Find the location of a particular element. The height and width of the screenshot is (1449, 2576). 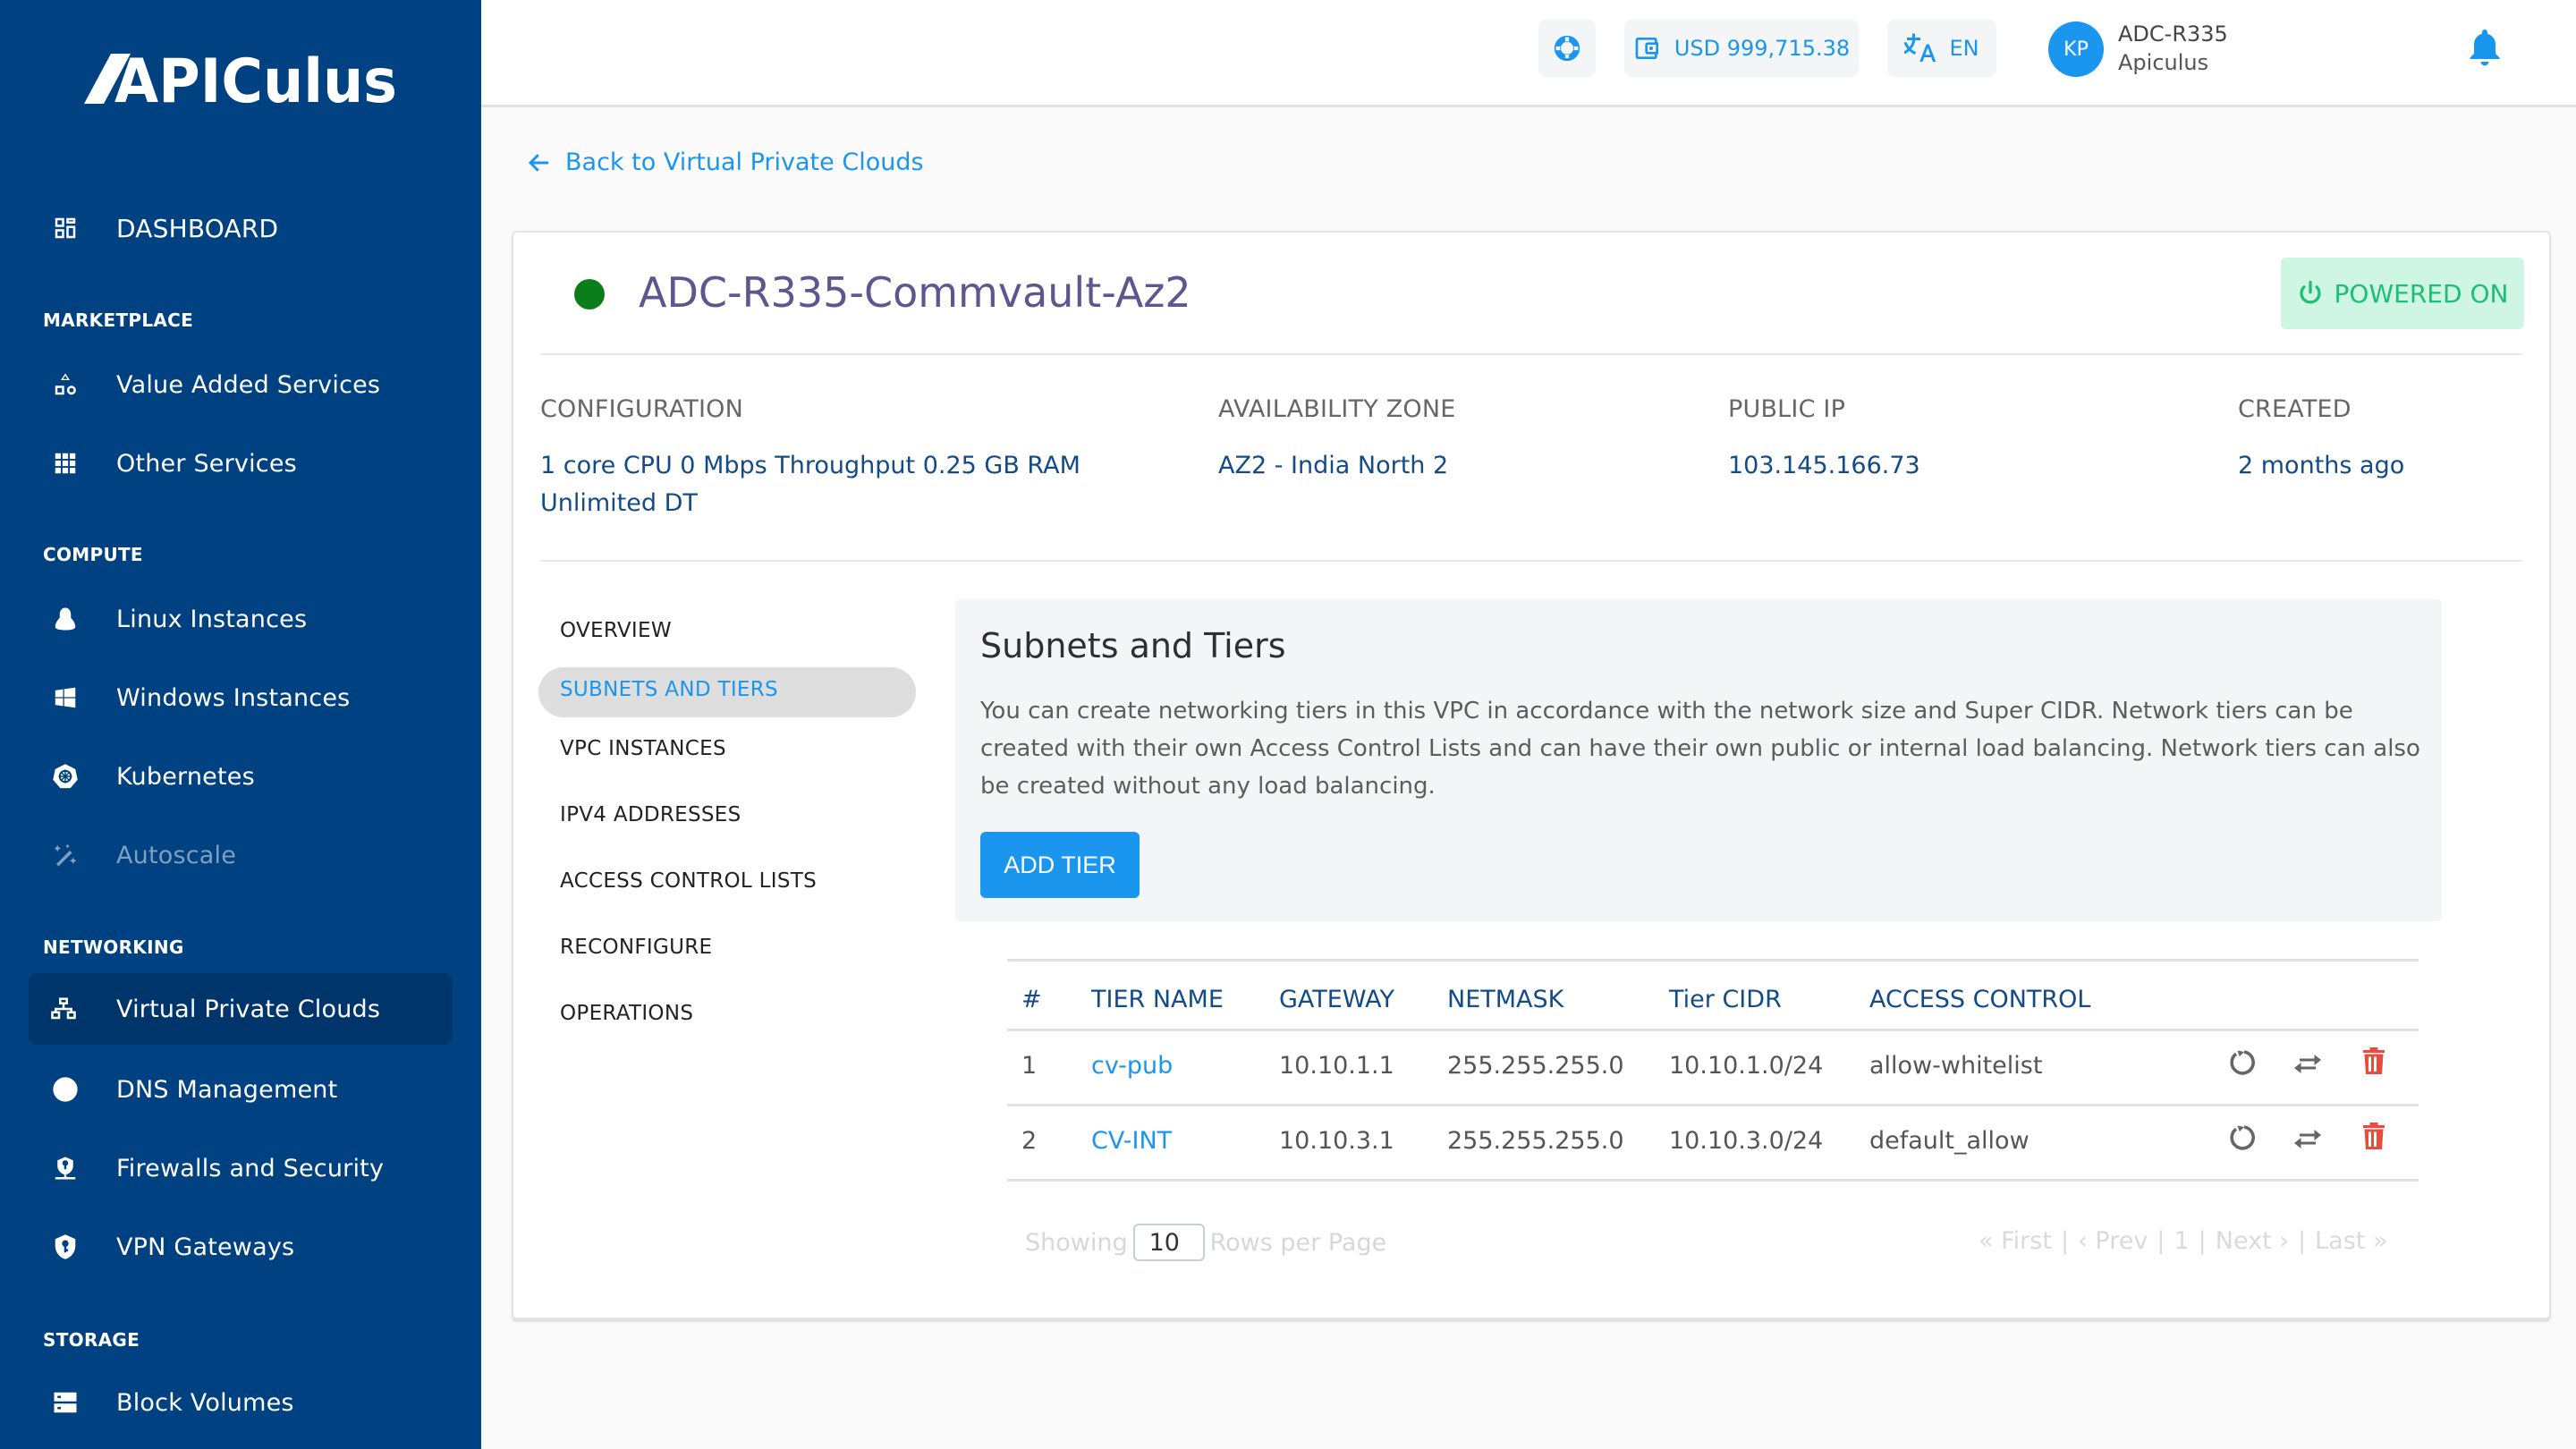

sidebar-item-virtual-private-clouds: Virtual Private Clouds is located at coordinates (241, 1009).